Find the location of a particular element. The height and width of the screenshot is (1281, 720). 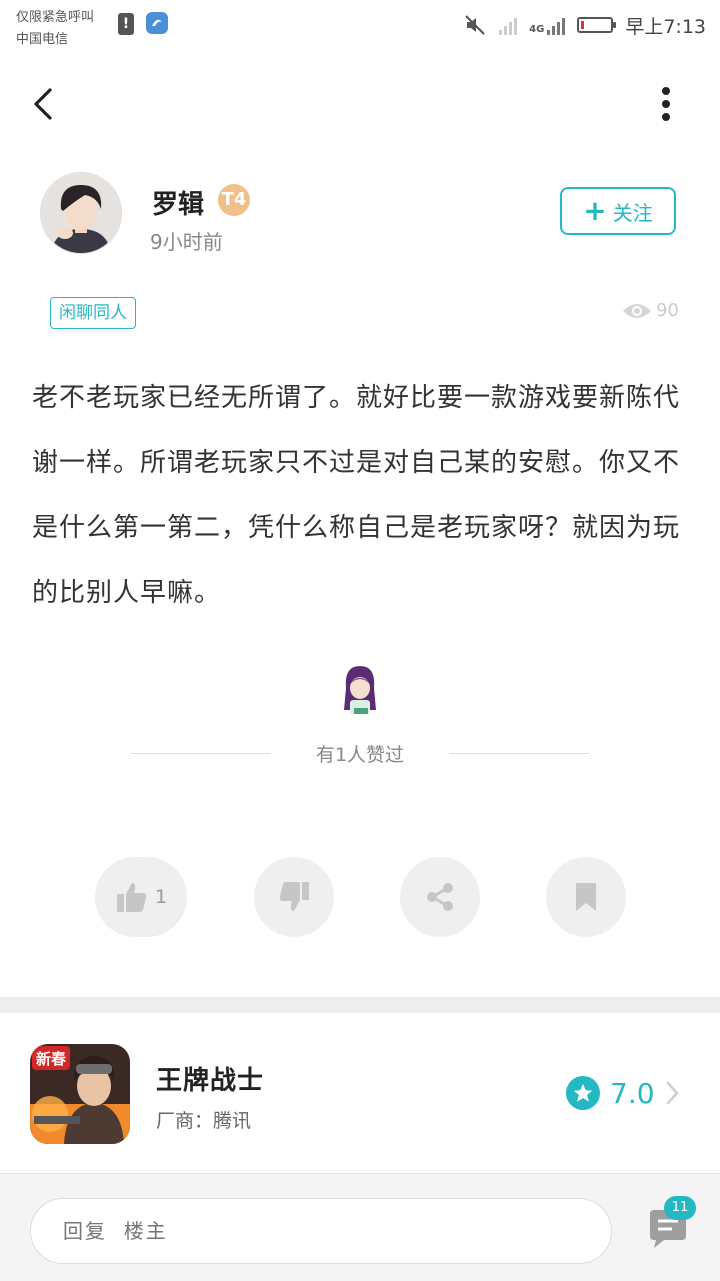

thumbs-down-icon is located at coordinates (294, 896).